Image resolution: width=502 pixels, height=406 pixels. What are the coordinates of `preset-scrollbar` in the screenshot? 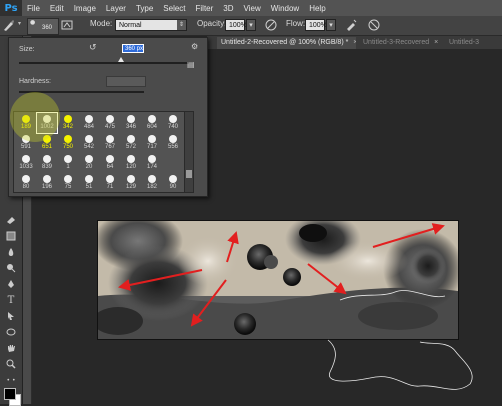 It's located at (189, 152).